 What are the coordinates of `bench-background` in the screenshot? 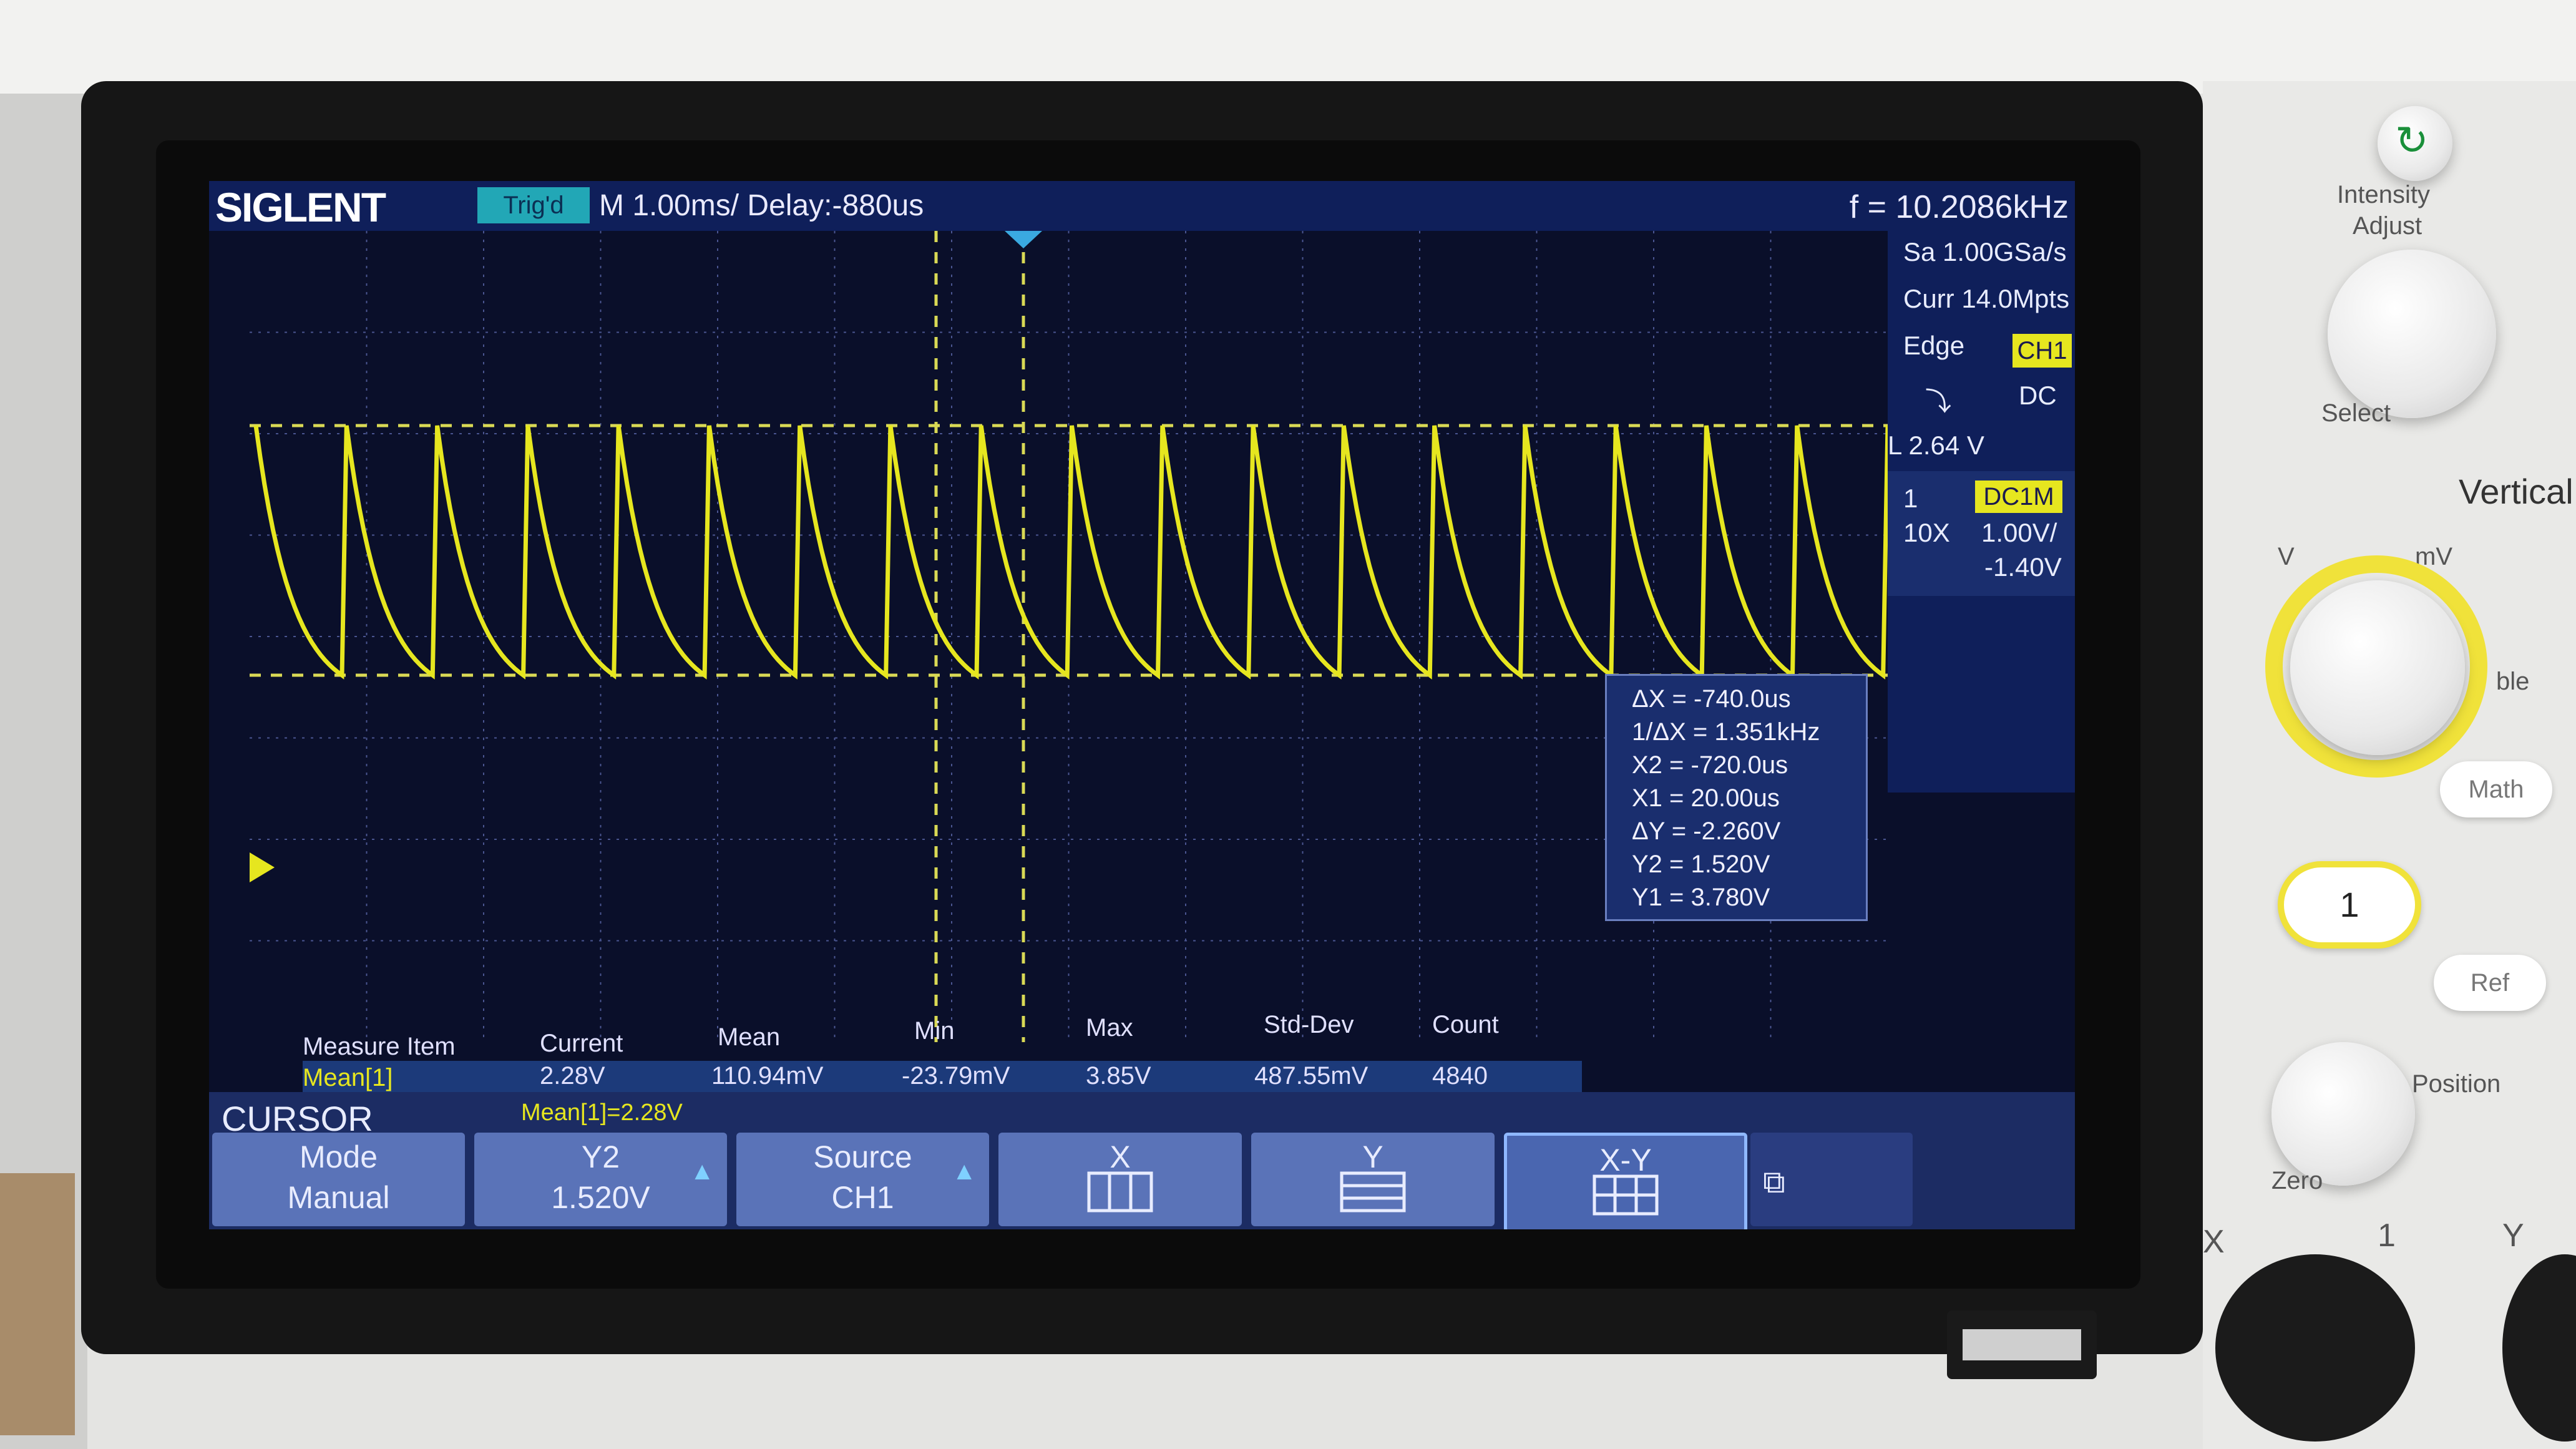 It's located at (1288, 47).